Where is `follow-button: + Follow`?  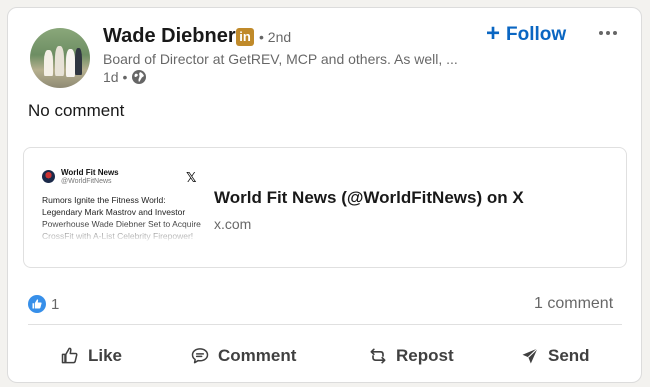 follow-button: + Follow is located at coordinates (526, 35).